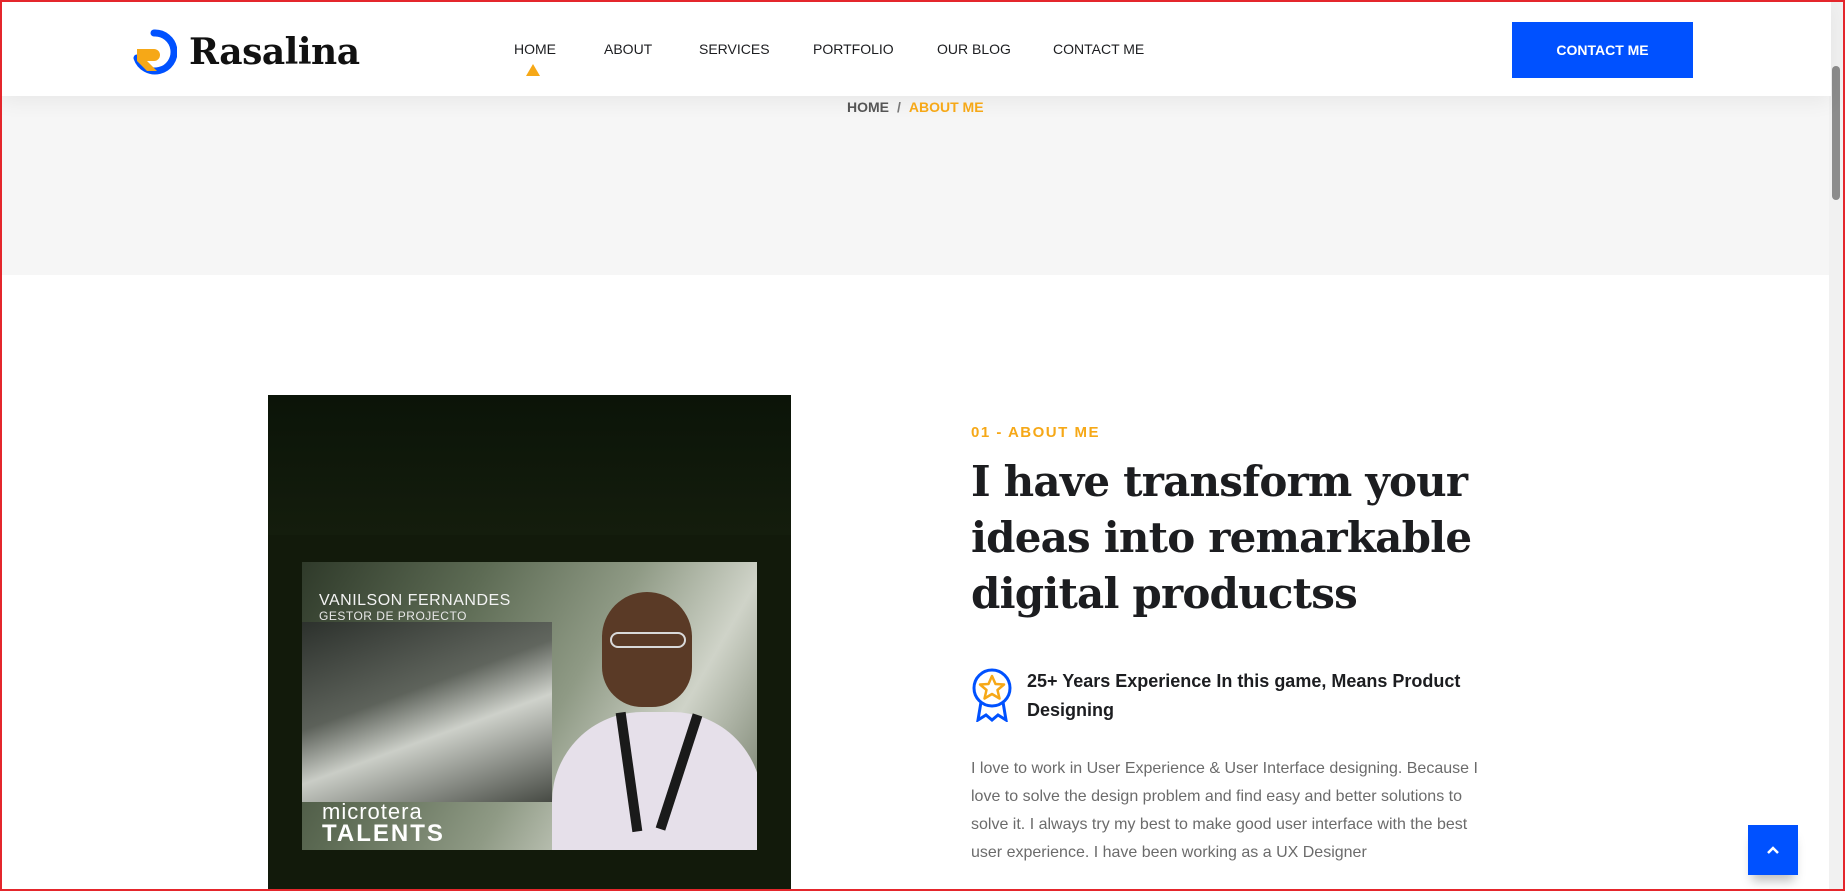 The width and height of the screenshot is (1845, 891). Describe the element at coordinates (415, 600) in the screenshot. I see `photo-caption-name: VANILSON FERNANDES` at that location.